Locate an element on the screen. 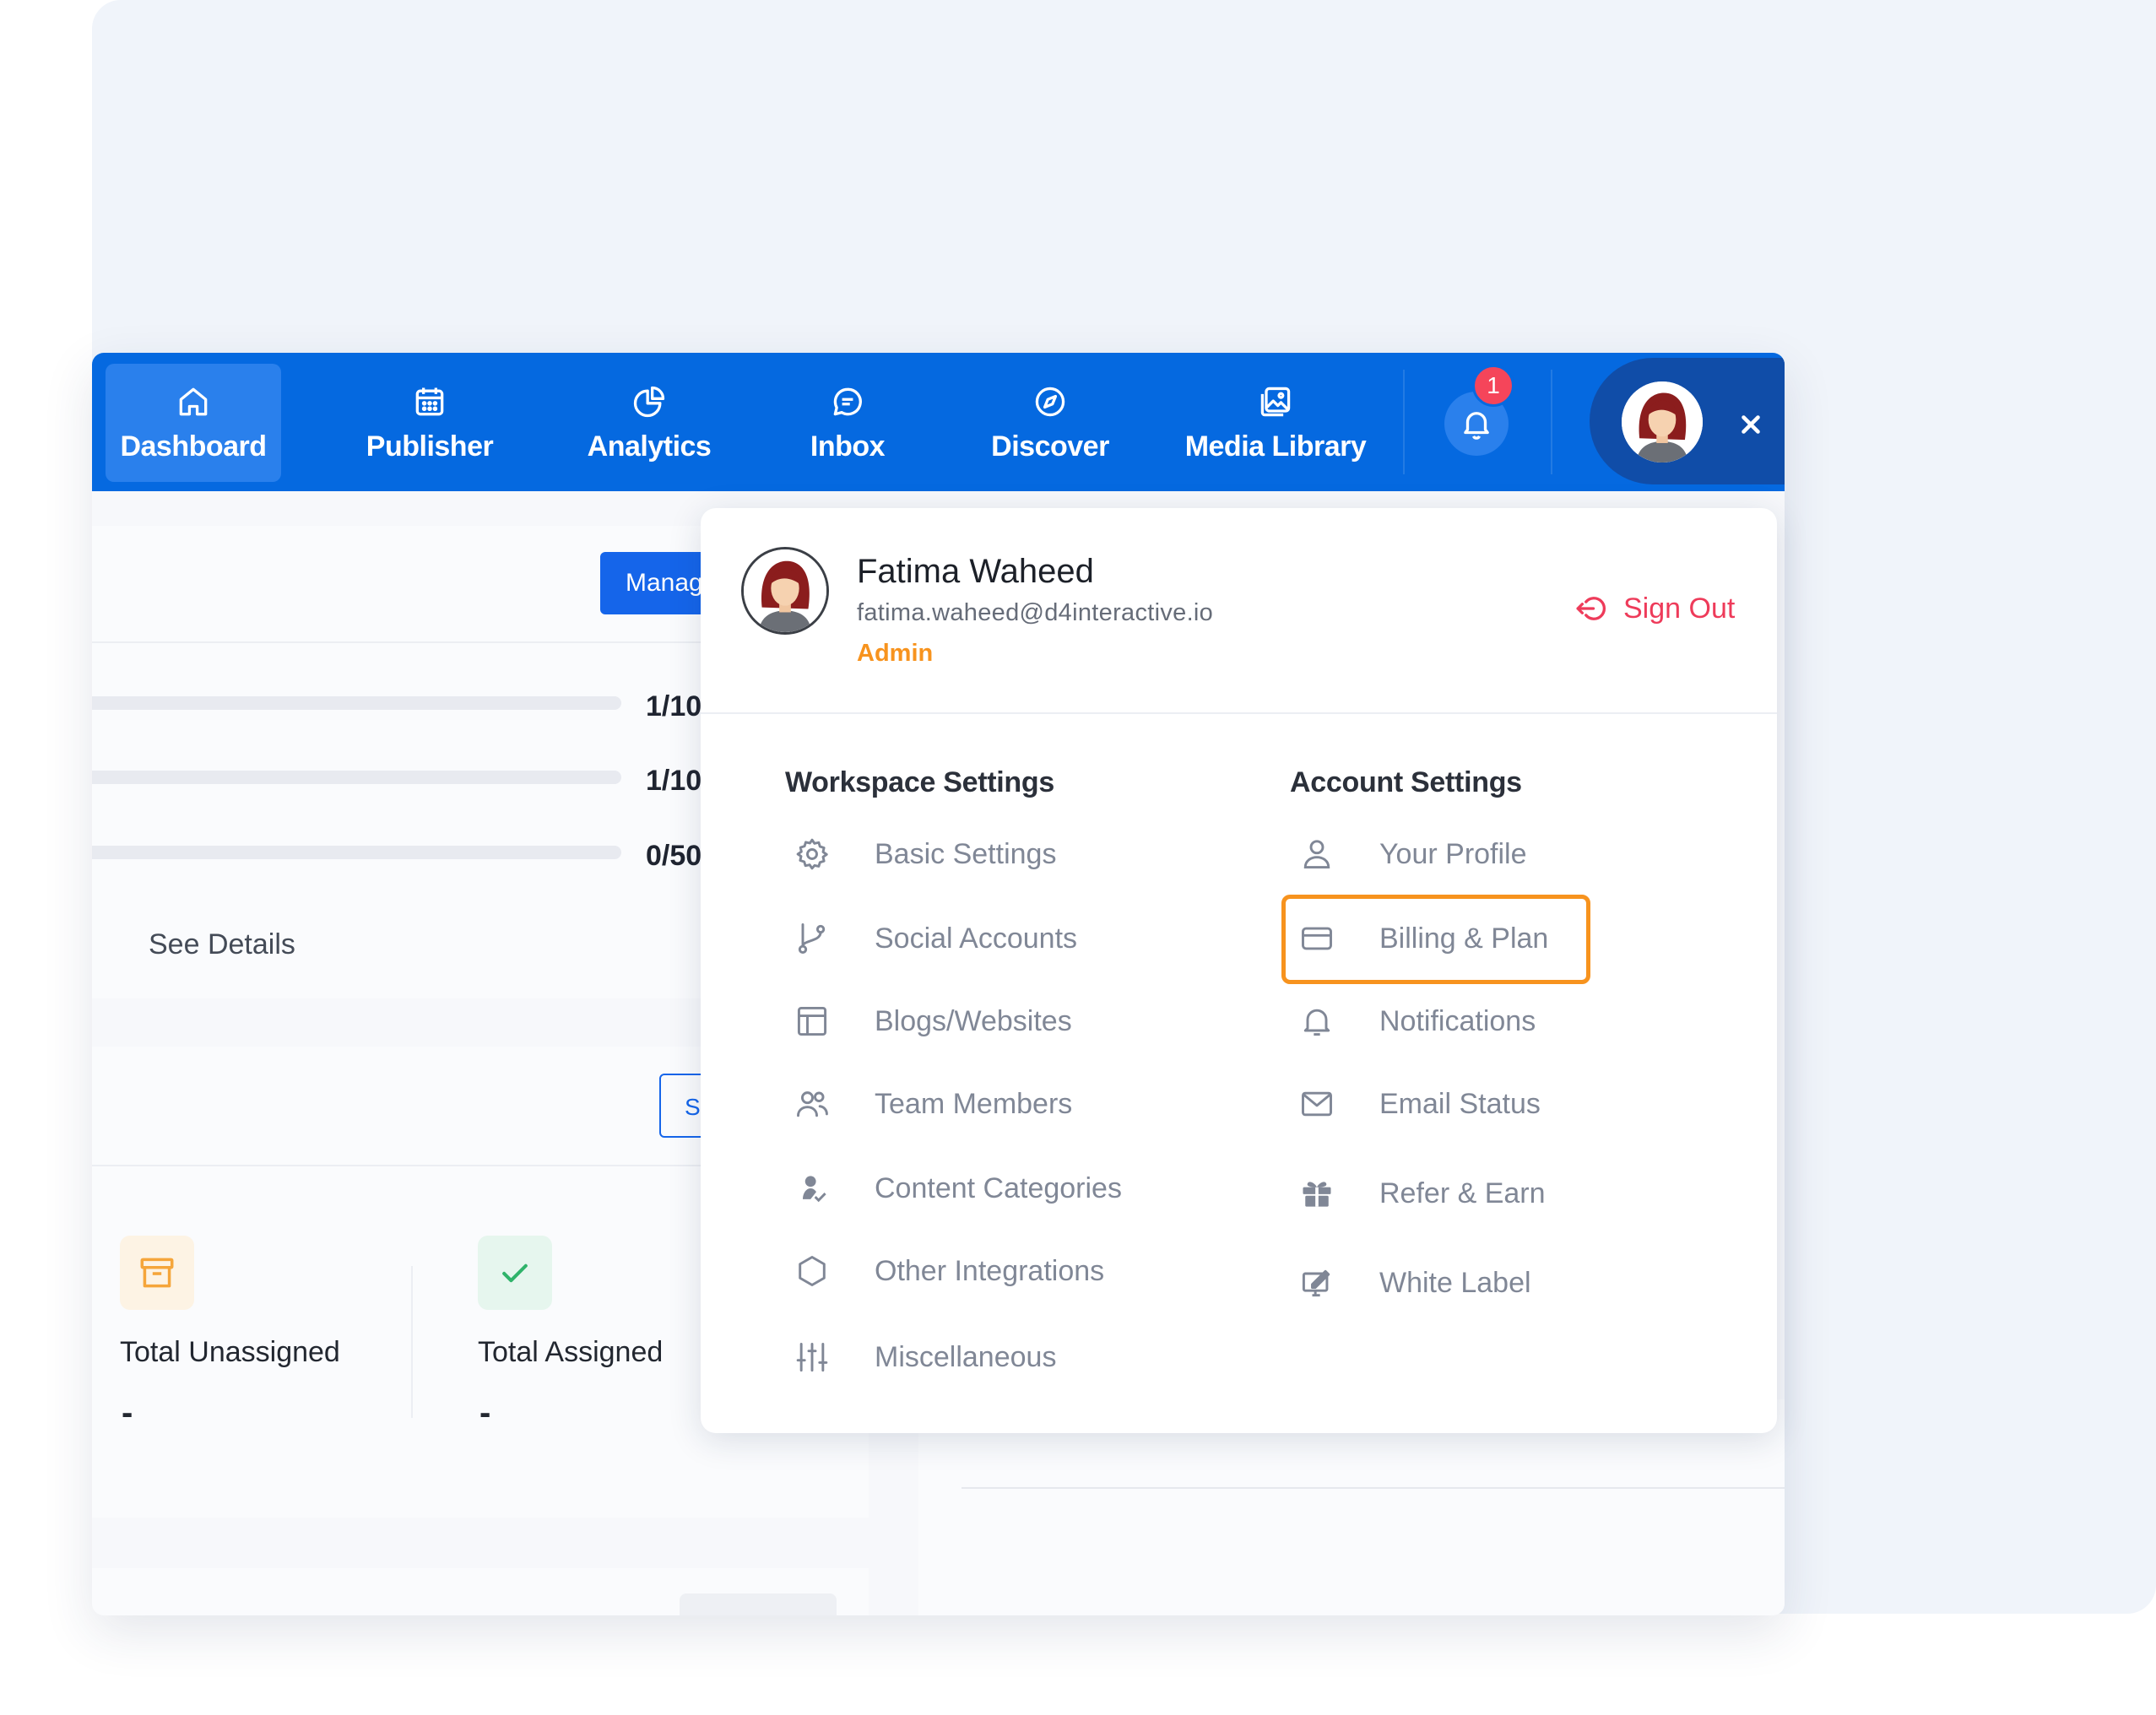 The height and width of the screenshot is (1715, 2156). users-icon is located at coordinates (812, 1104).